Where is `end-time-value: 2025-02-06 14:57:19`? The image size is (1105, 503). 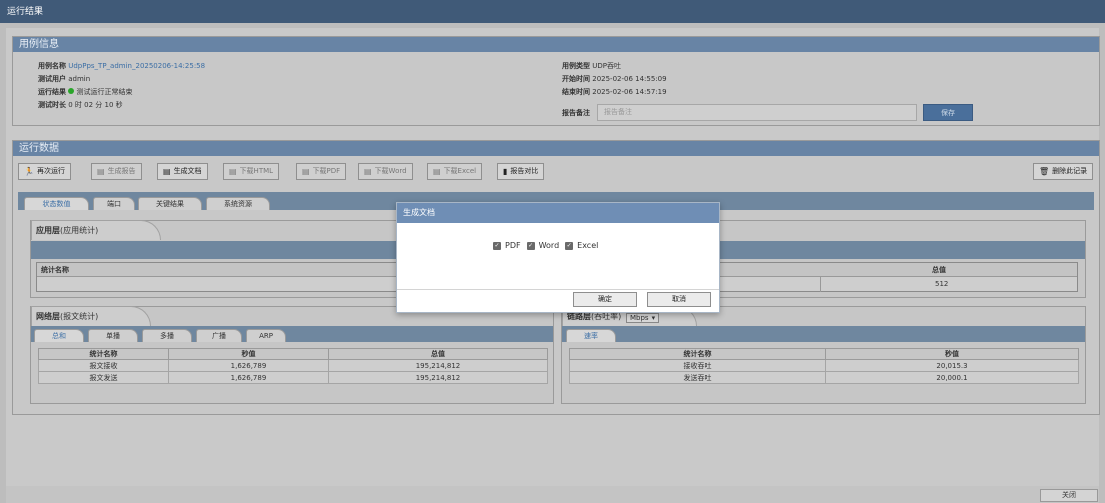 end-time-value: 2025-02-06 14:57:19 is located at coordinates (629, 92).